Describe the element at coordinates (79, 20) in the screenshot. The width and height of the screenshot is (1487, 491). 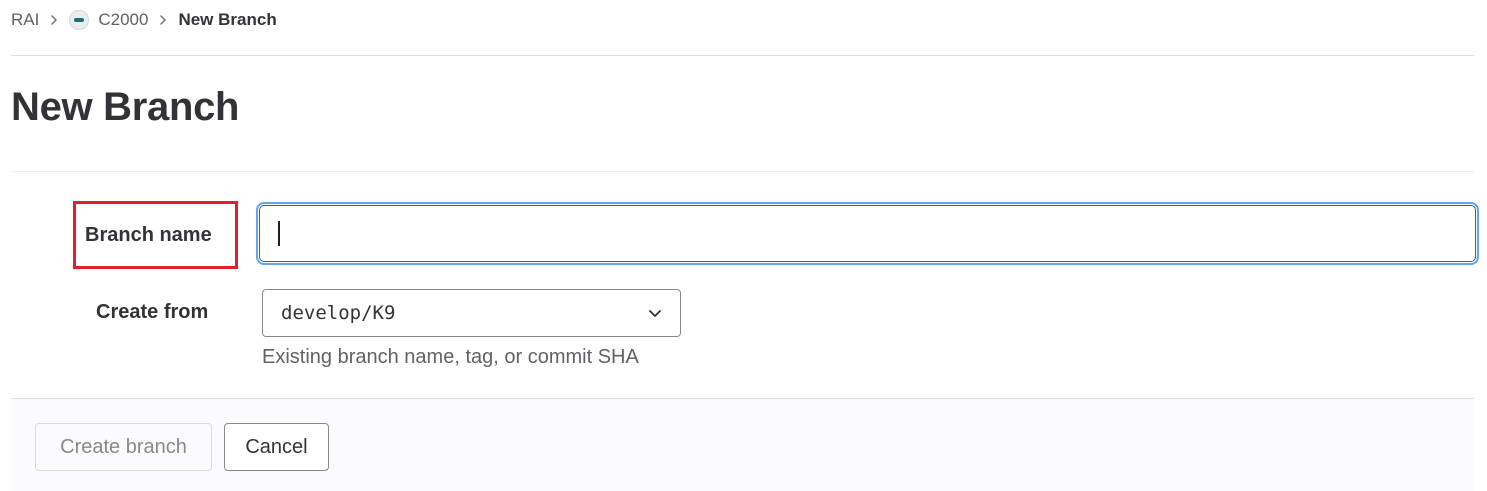
I see `project-avatar-icon` at that location.